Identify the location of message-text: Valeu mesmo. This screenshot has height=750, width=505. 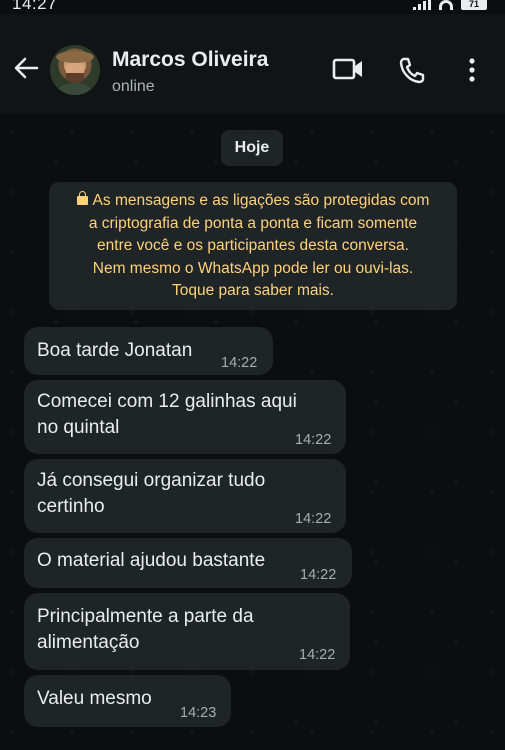
(94, 698).